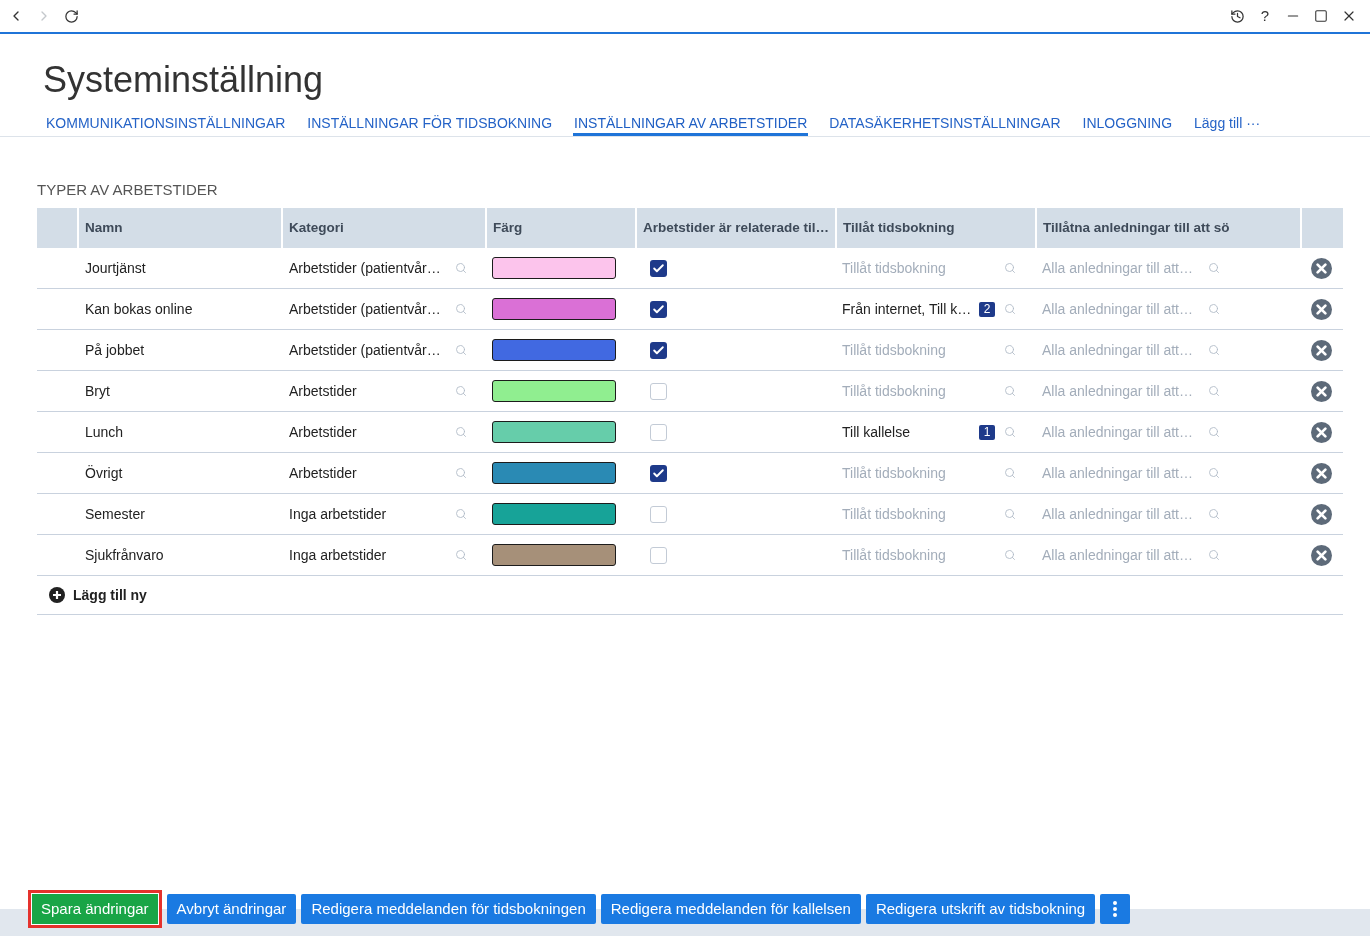  Describe the element at coordinates (231, 909) in the screenshot. I see `action-button: Avbryt ändringar` at that location.